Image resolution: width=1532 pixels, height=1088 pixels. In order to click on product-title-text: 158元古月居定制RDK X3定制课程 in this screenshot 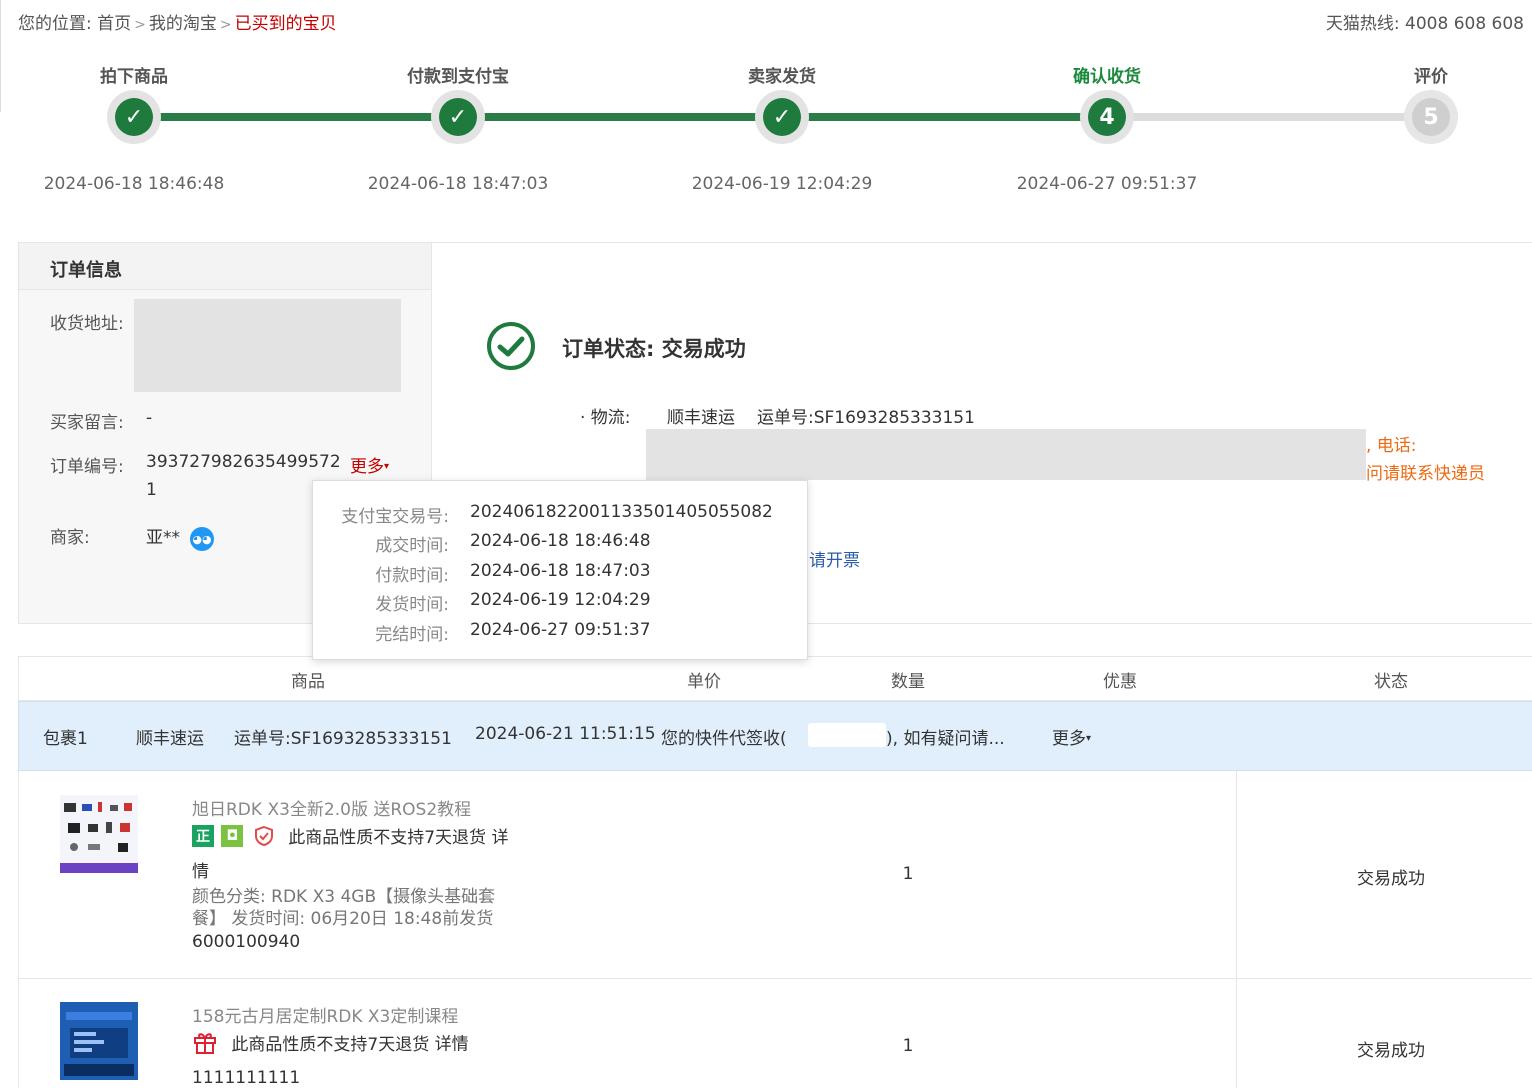, I will do `click(325, 1017)`.